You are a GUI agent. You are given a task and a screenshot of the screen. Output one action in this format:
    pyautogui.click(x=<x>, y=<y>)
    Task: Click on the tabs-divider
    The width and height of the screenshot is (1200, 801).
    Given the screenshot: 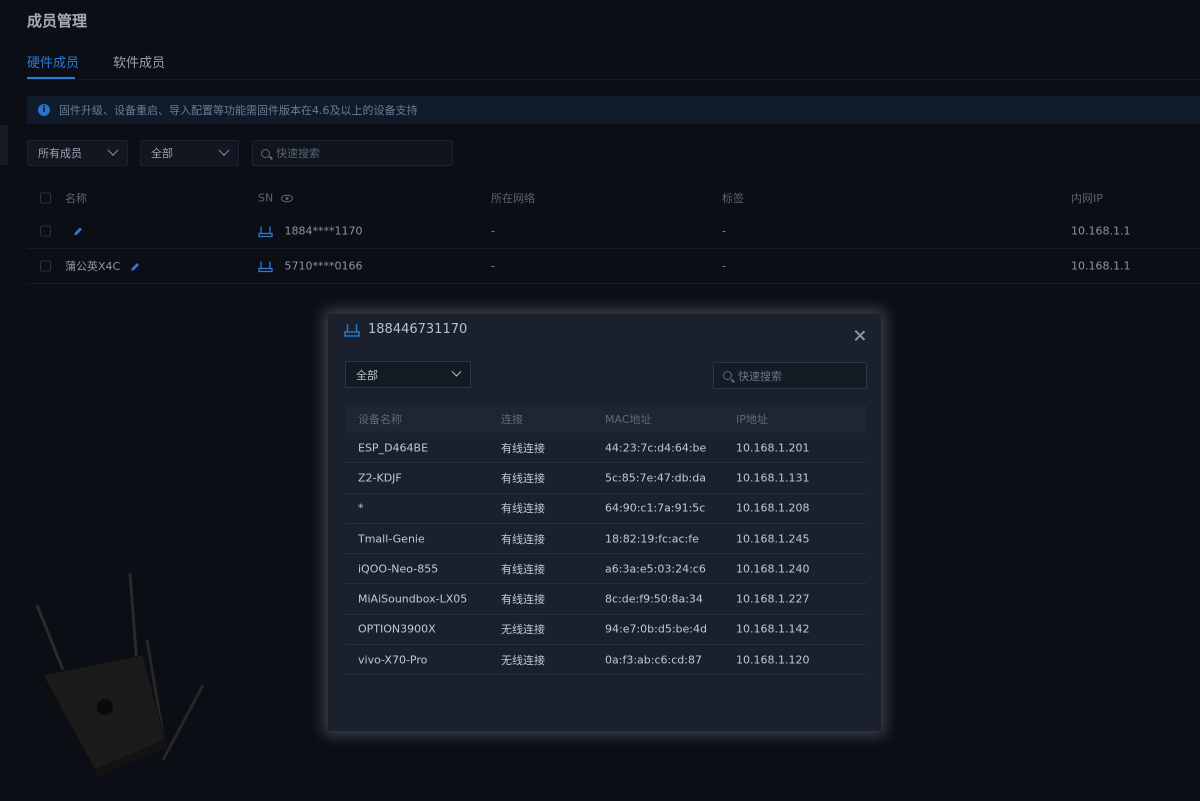 What is the action you would take?
    pyautogui.click(x=613, y=79)
    